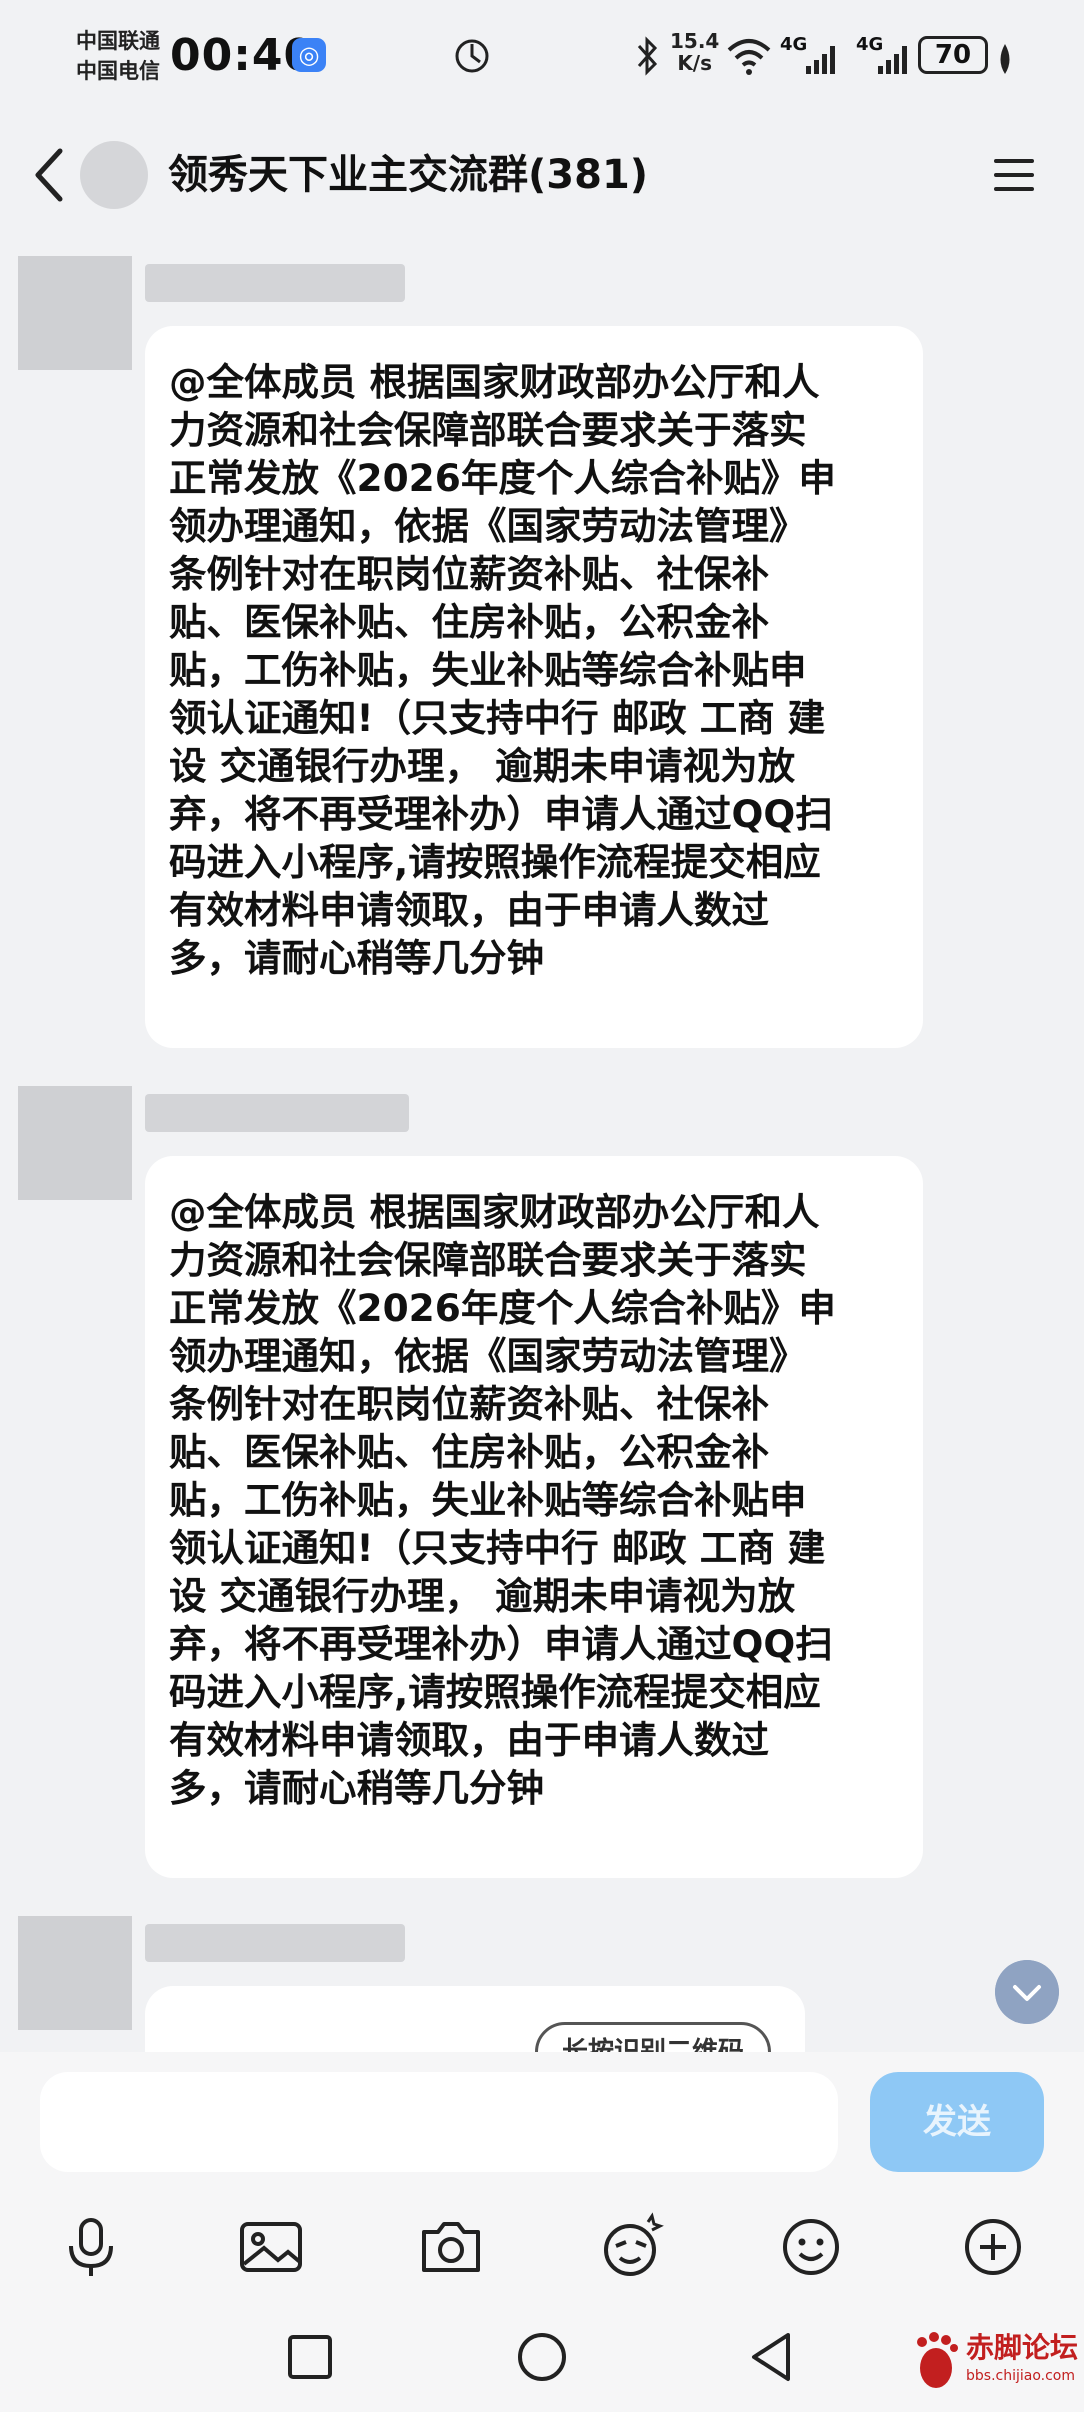  What do you see at coordinates (451, 2247) in the screenshot?
I see `camera-icon` at bounding box center [451, 2247].